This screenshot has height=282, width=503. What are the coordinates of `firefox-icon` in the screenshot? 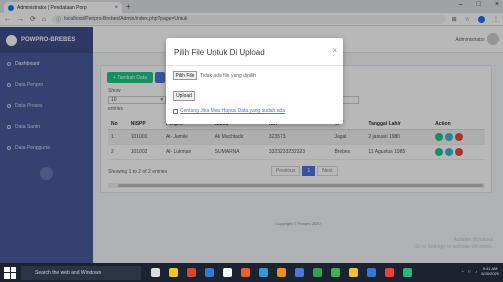 It's located at (245, 272).